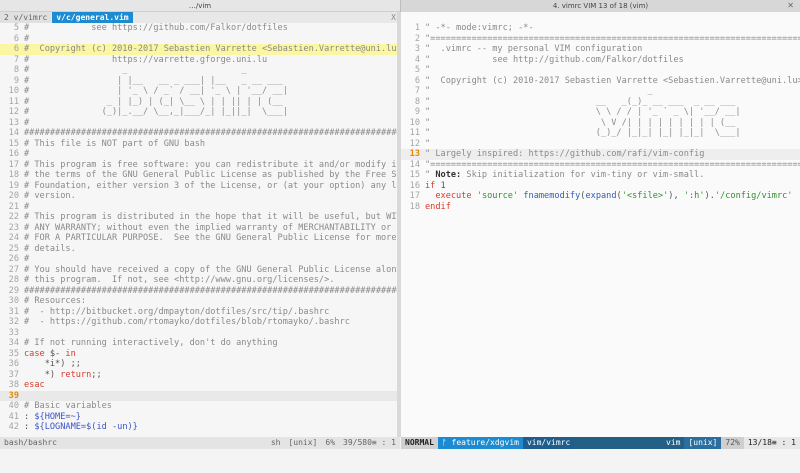 The height and width of the screenshot is (473, 800). I want to click on code-line: 38 esac, so click(198, 385).